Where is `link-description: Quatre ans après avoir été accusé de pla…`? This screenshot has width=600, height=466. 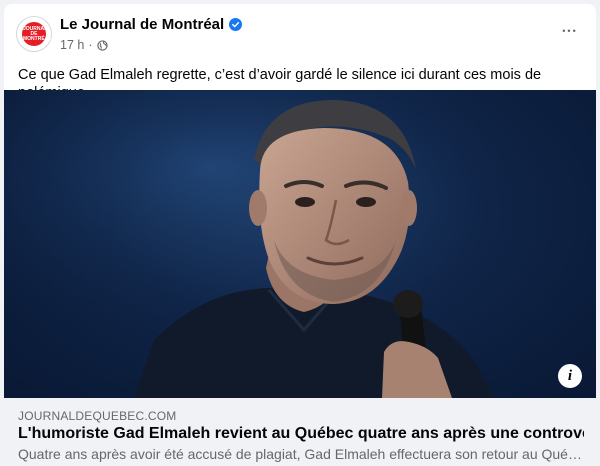
link-description: Quatre ans après avoir été accusé de pla… is located at coordinates (301, 454).